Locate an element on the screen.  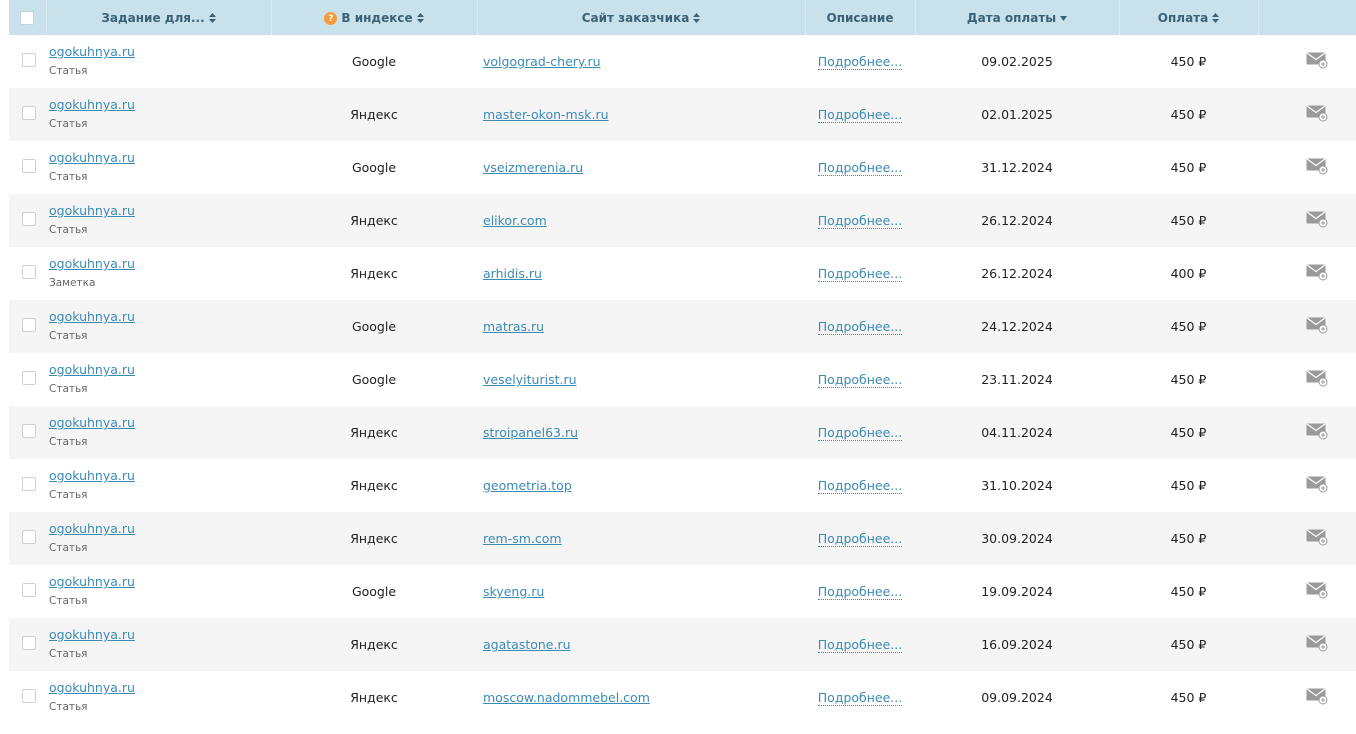
header-index: ? В индексе is located at coordinates (374, 17).